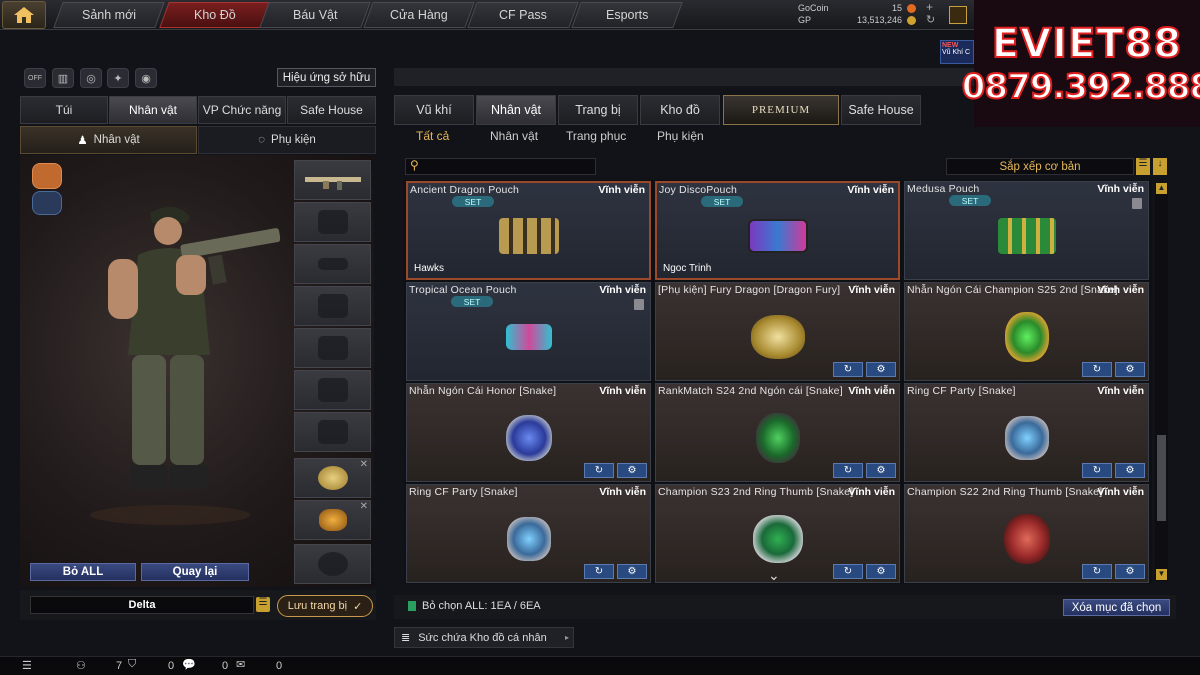  Describe the element at coordinates (528, 331) in the screenshot. I see `item-card: Tropical Ocean Pouch Vĩnh viễn SET` at that location.